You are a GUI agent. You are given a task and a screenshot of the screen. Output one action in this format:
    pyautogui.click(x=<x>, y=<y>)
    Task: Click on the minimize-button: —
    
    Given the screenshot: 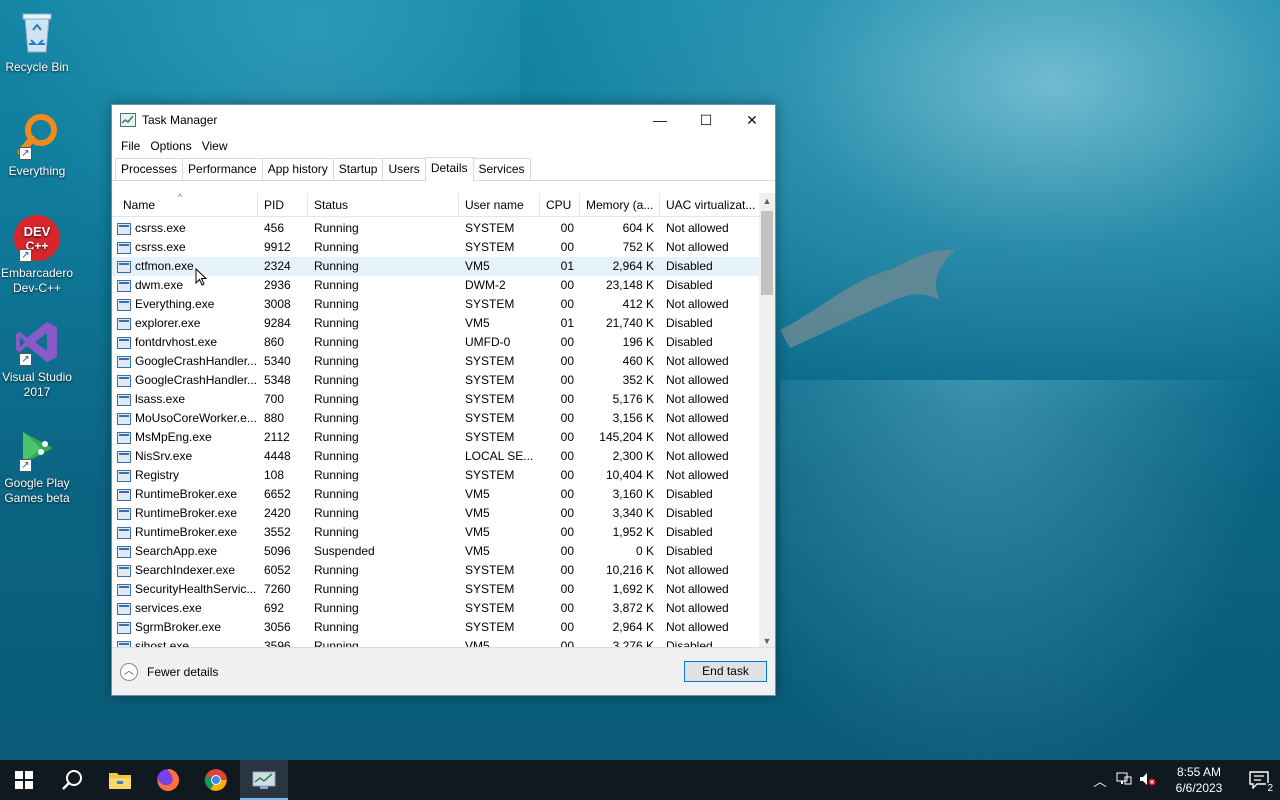 What is the action you would take?
    pyautogui.click(x=660, y=120)
    